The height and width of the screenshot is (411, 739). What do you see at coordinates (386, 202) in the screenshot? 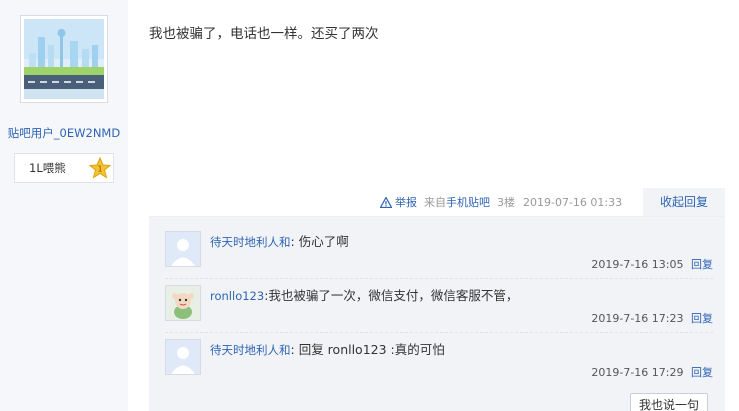
I see `warning-icon` at bounding box center [386, 202].